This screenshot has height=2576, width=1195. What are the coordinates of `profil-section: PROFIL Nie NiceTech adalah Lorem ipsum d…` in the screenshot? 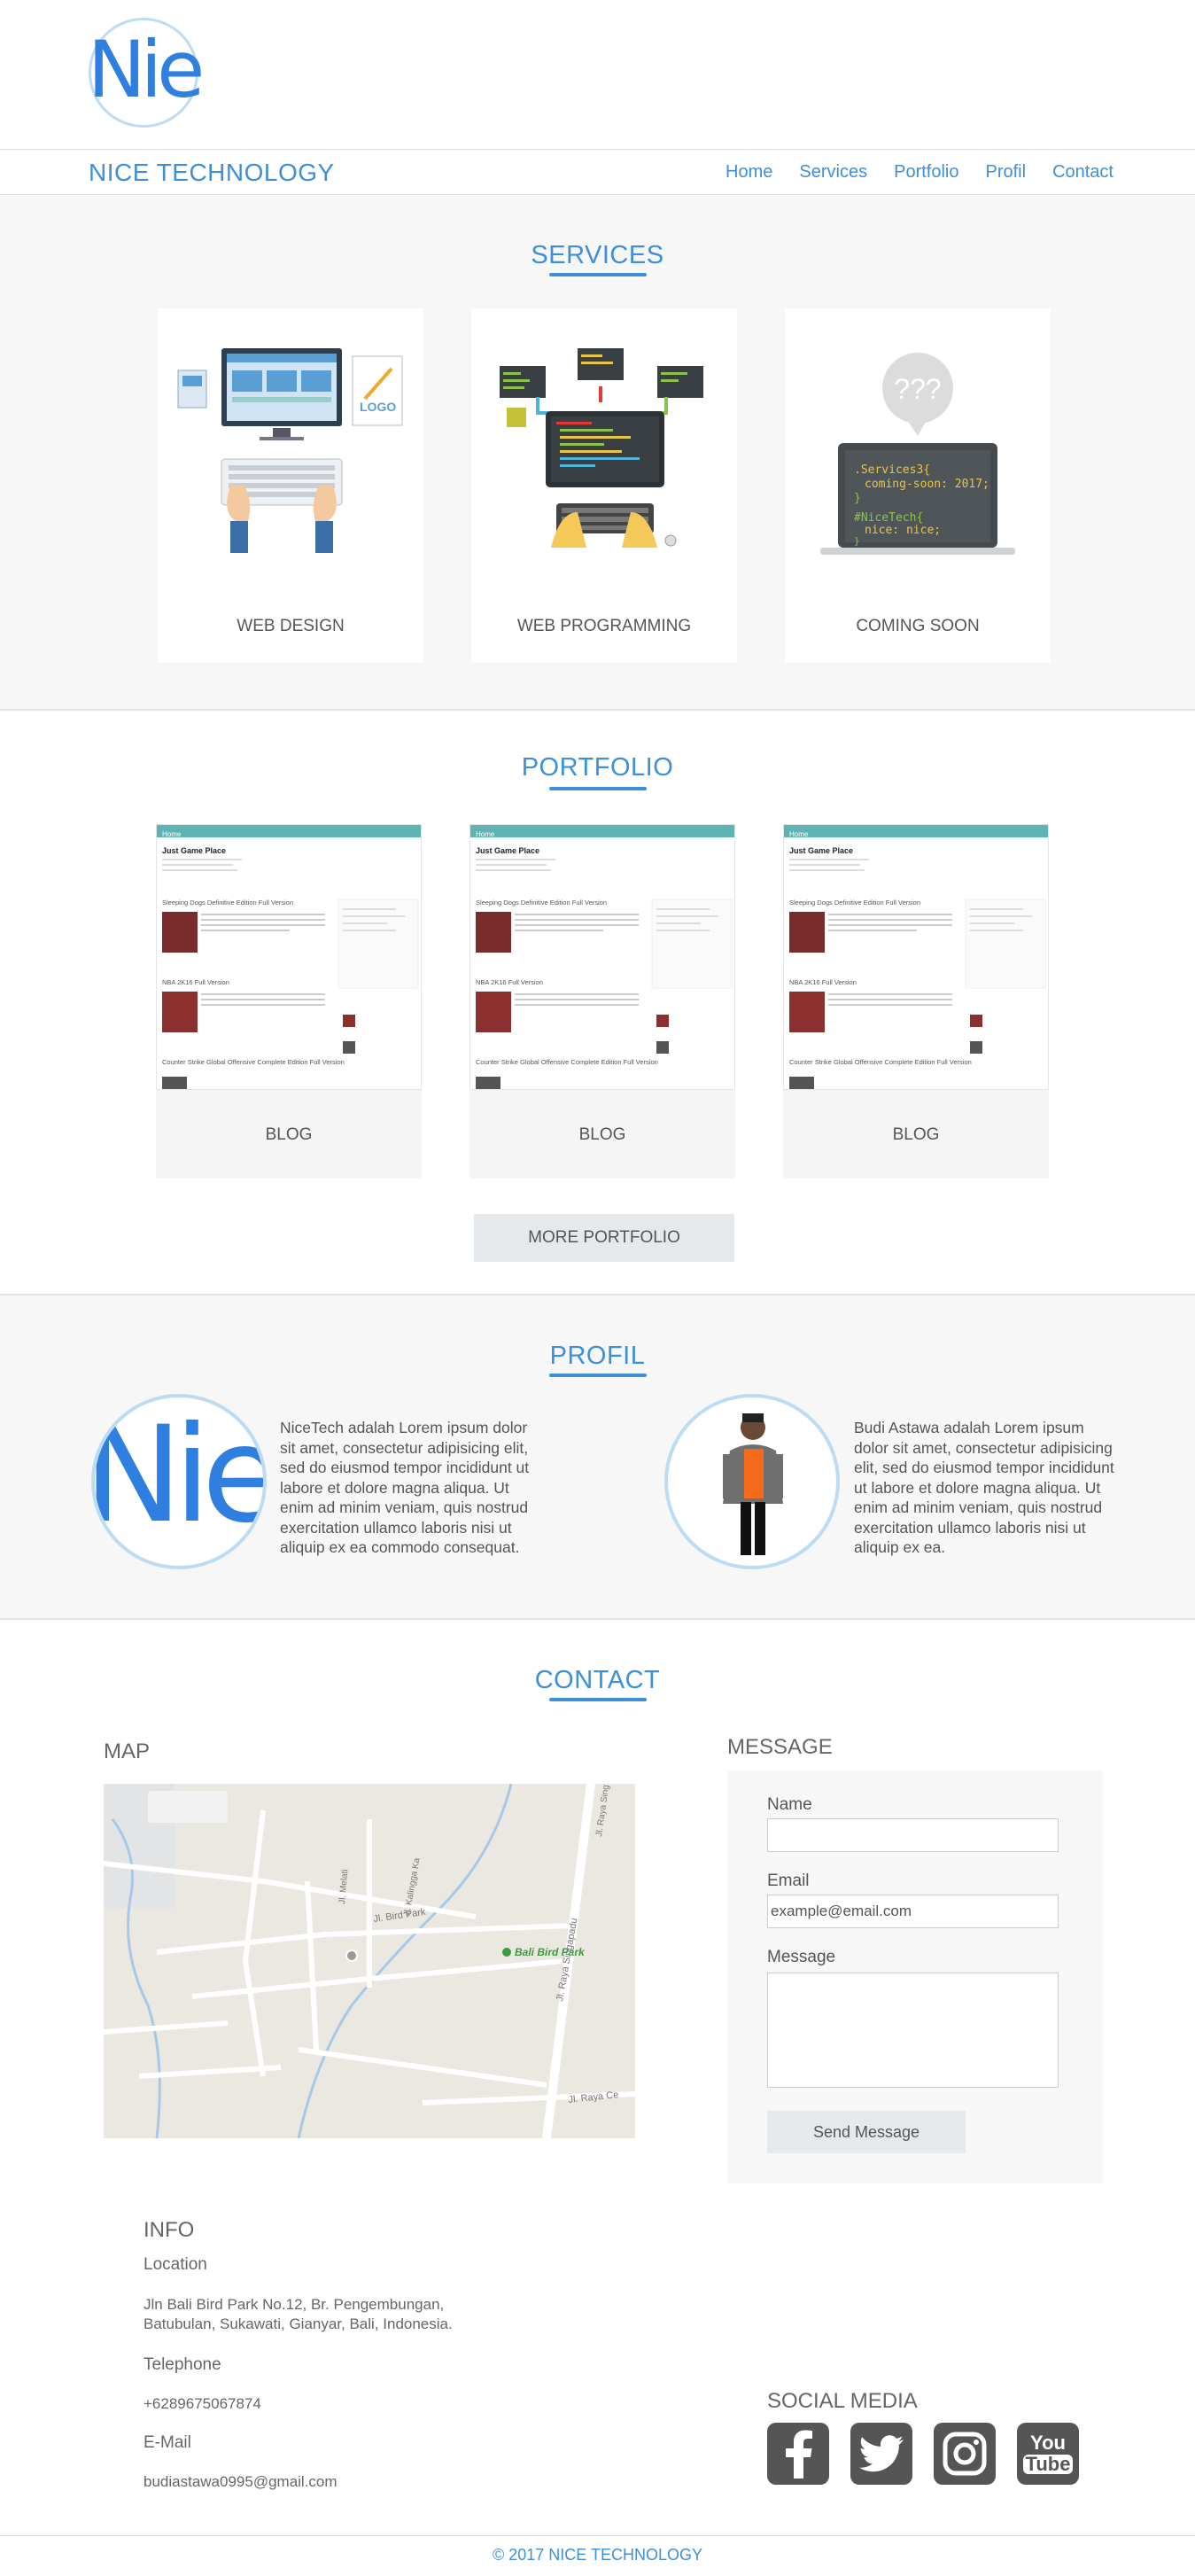 It's located at (597, 1458).